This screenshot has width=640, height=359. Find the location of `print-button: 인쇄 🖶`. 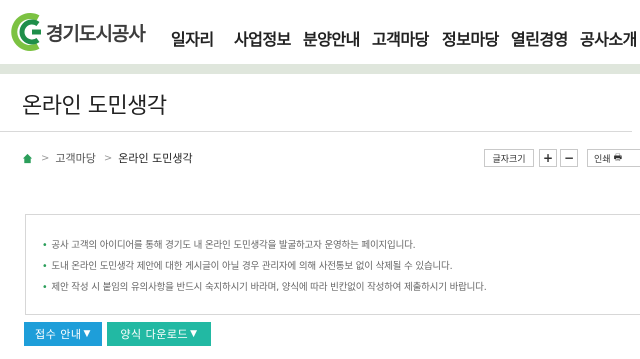

print-button: 인쇄 🖶 is located at coordinates (613, 158).